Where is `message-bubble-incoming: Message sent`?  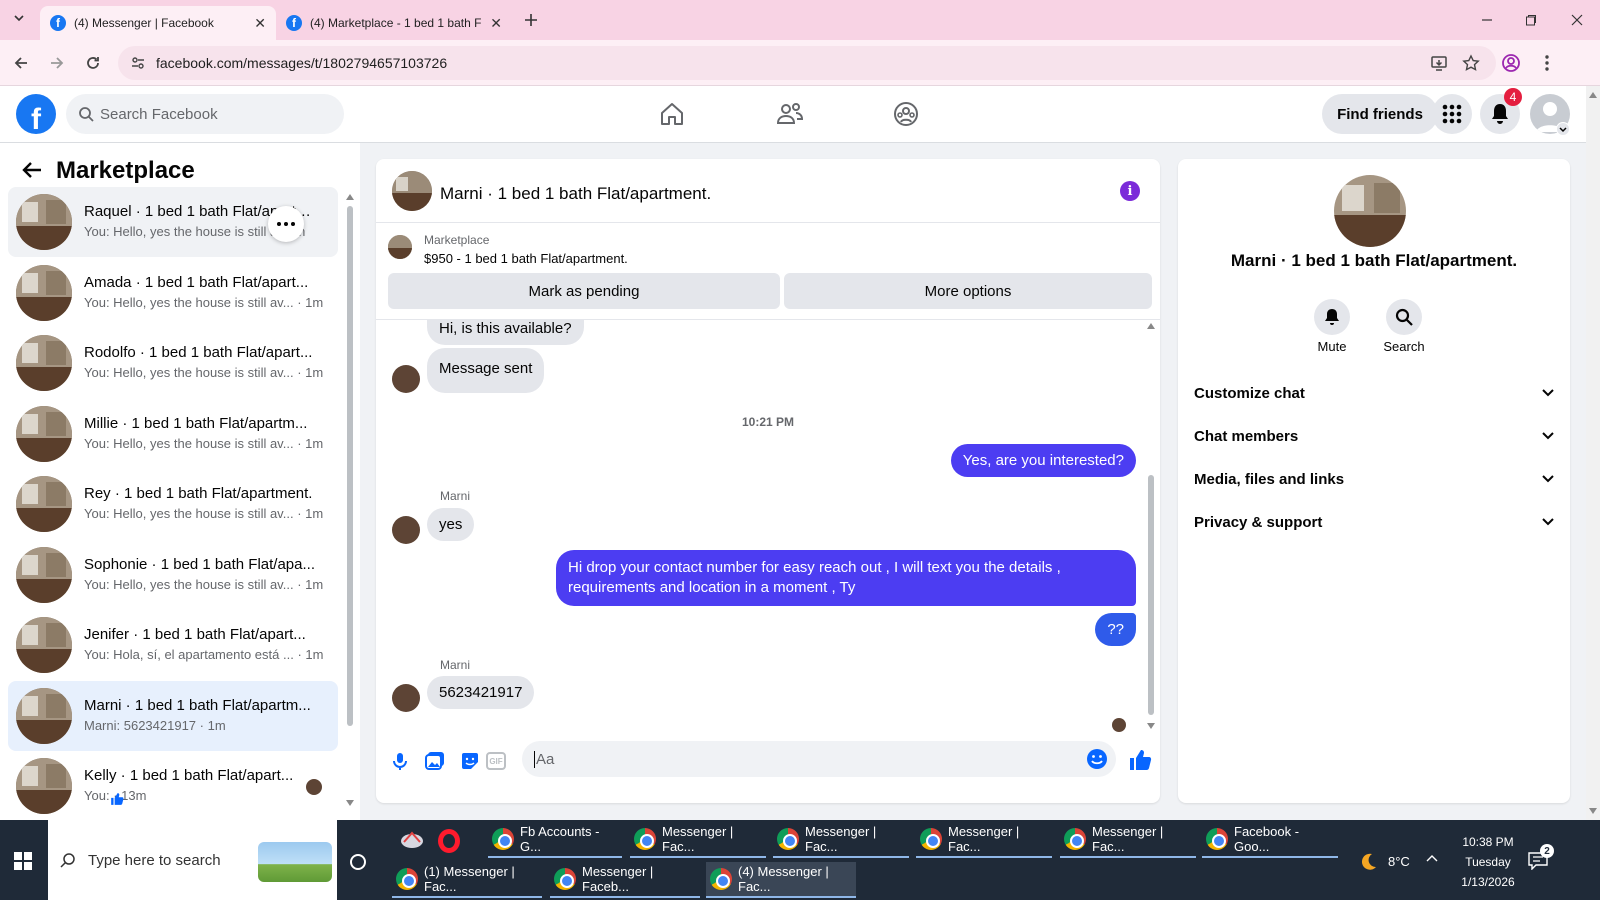 message-bubble-incoming: Message sent is located at coordinates (486, 370).